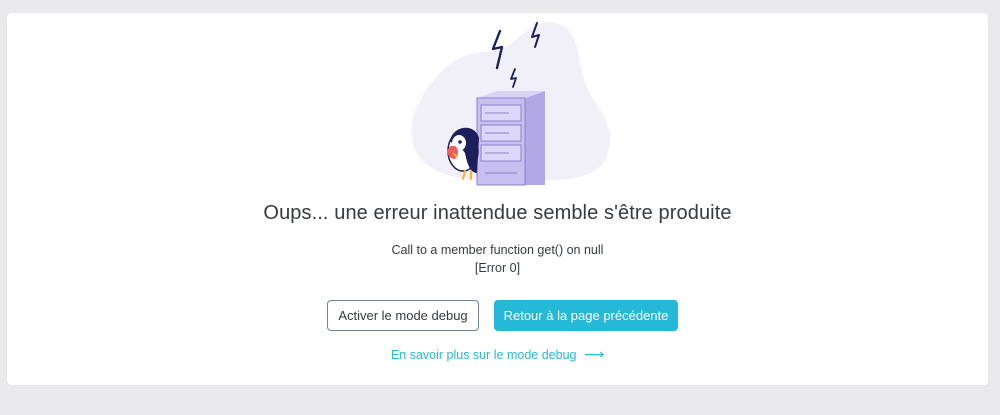 Image resolution: width=1000 pixels, height=415 pixels. I want to click on server-side, so click(535, 138).